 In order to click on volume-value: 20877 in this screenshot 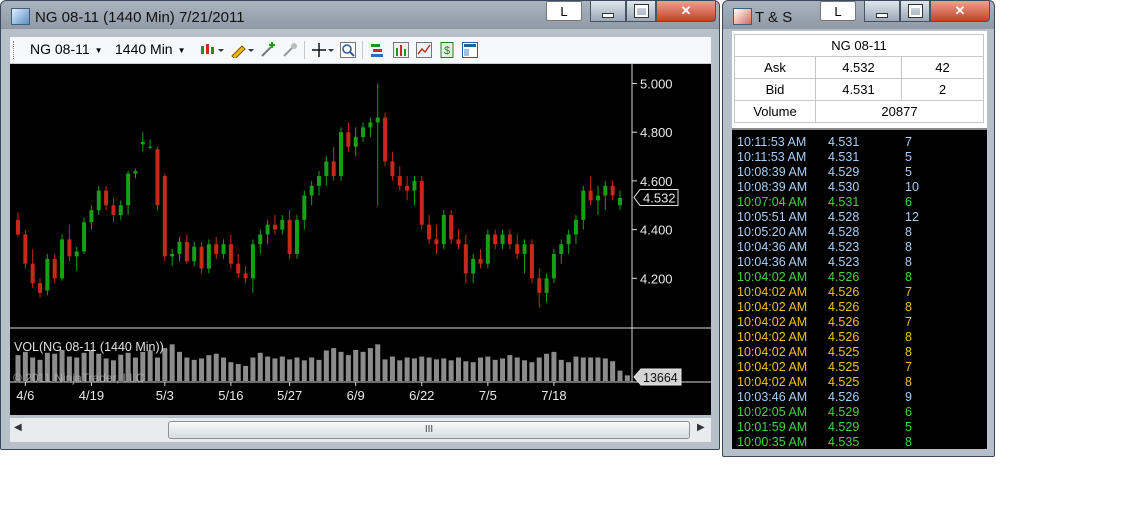, I will do `click(899, 111)`.